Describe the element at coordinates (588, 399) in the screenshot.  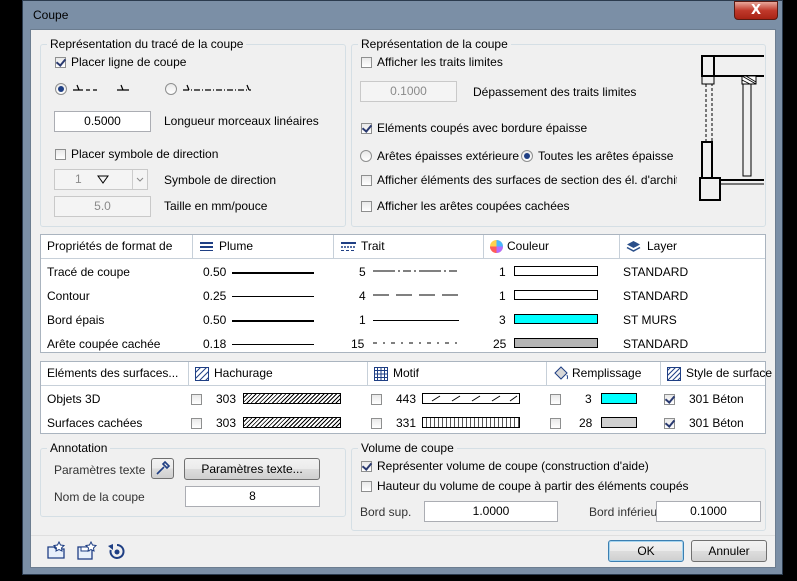
I see `surface-row-remplissage: 3` at that location.